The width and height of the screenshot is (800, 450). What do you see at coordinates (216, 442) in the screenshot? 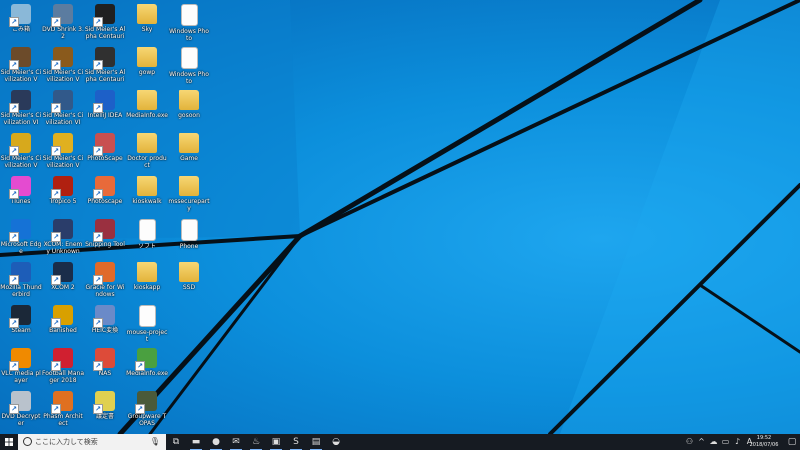
I see `chrome-icon: ●` at bounding box center [216, 442].